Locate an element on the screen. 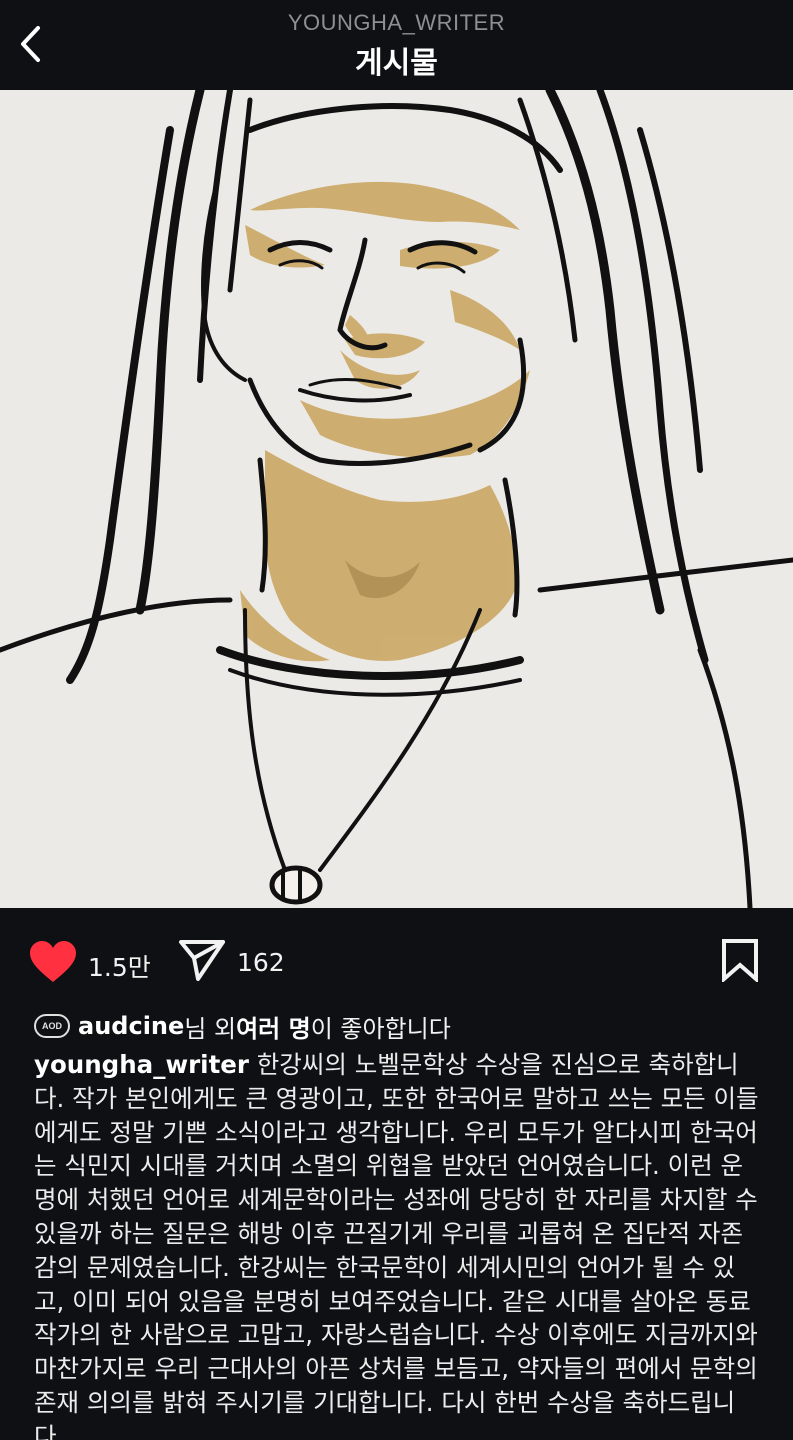 This screenshot has width=793, height=1440. save-button is located at coordinates (740, 960).